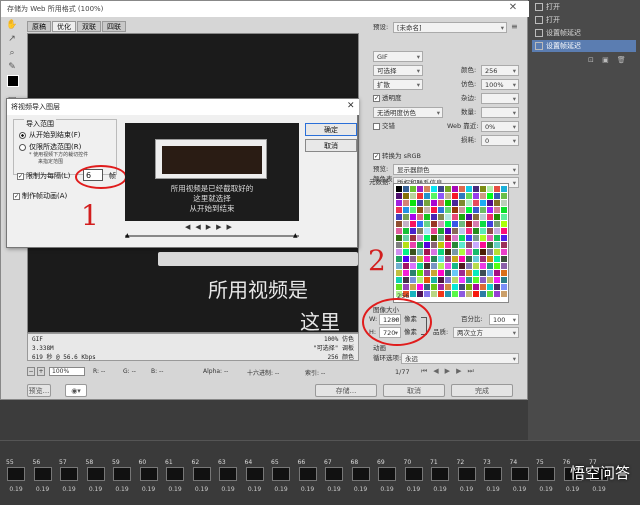  Describe the element at coordinates (584, 7) in the screenshot. I see `history-item: 打开` at that location.